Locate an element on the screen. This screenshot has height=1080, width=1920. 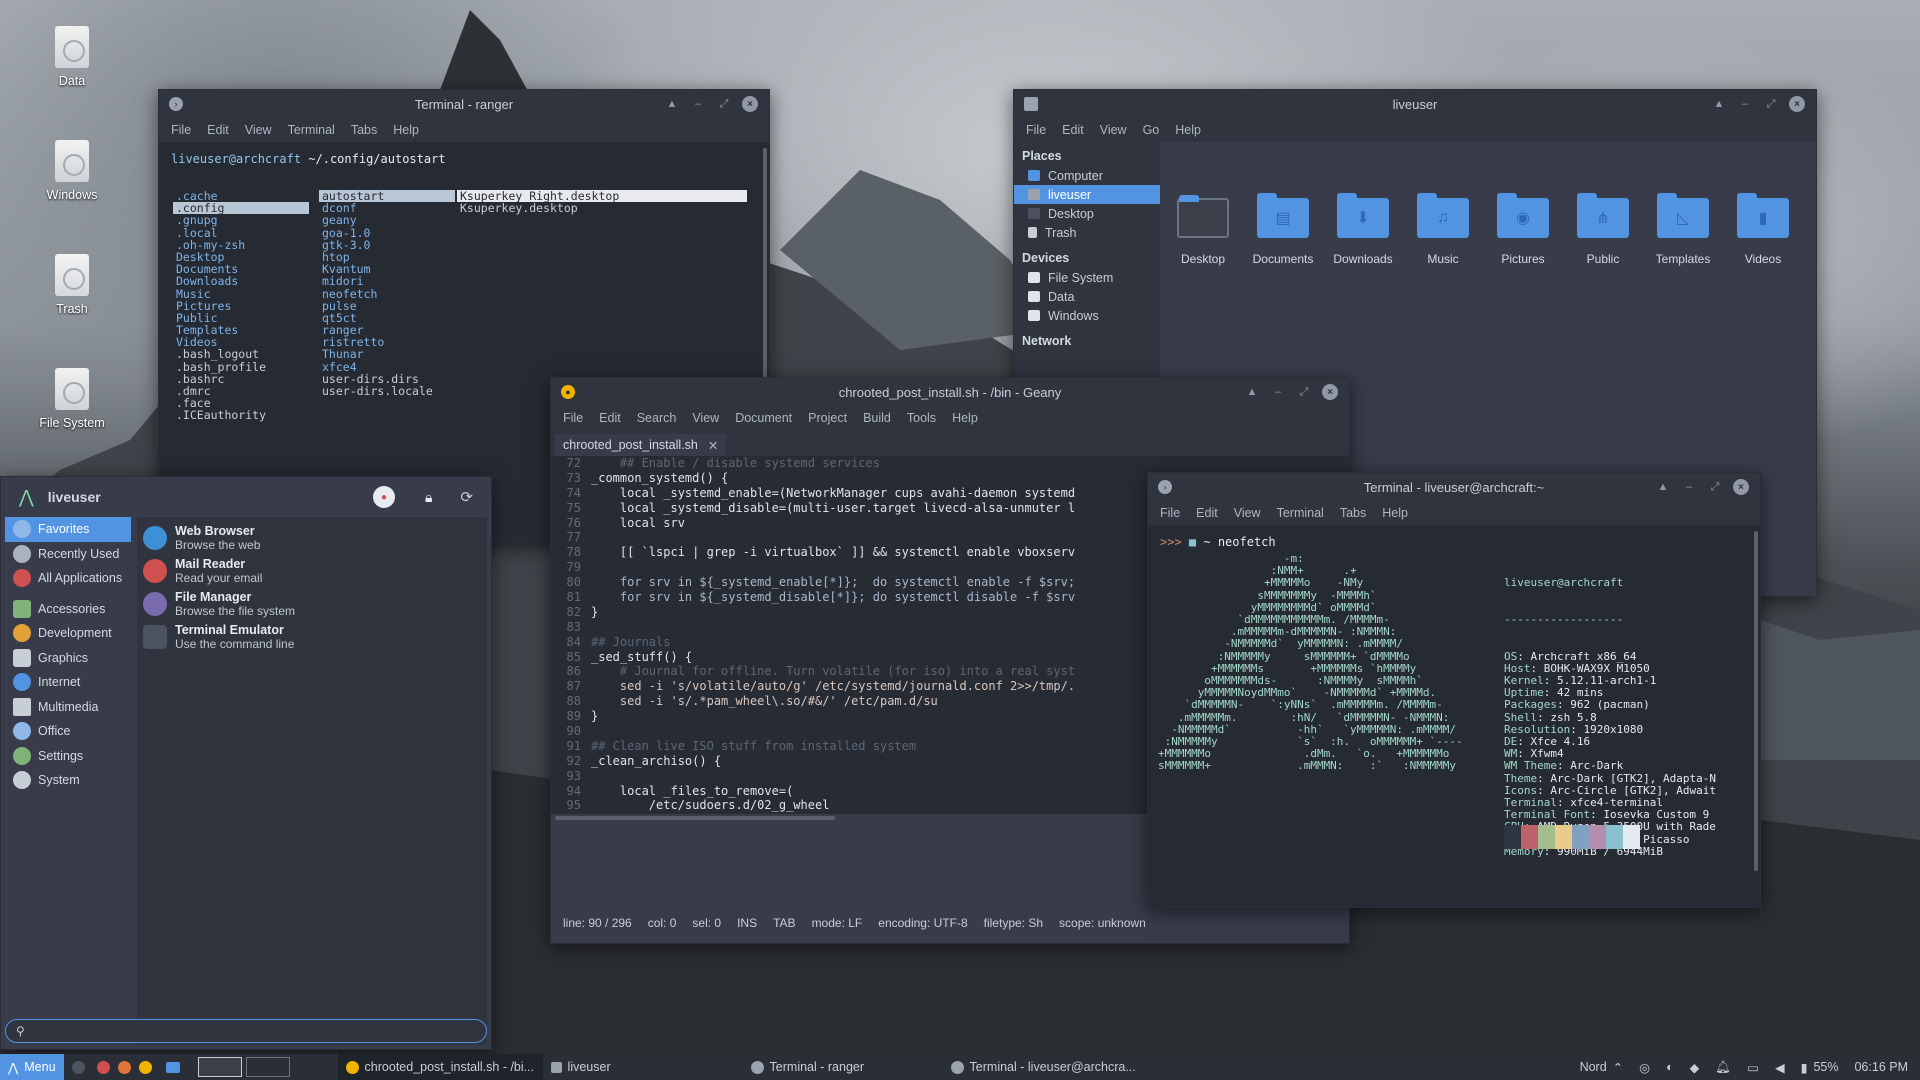
horizontal-scrollbar is located at coordinates (695, 818).